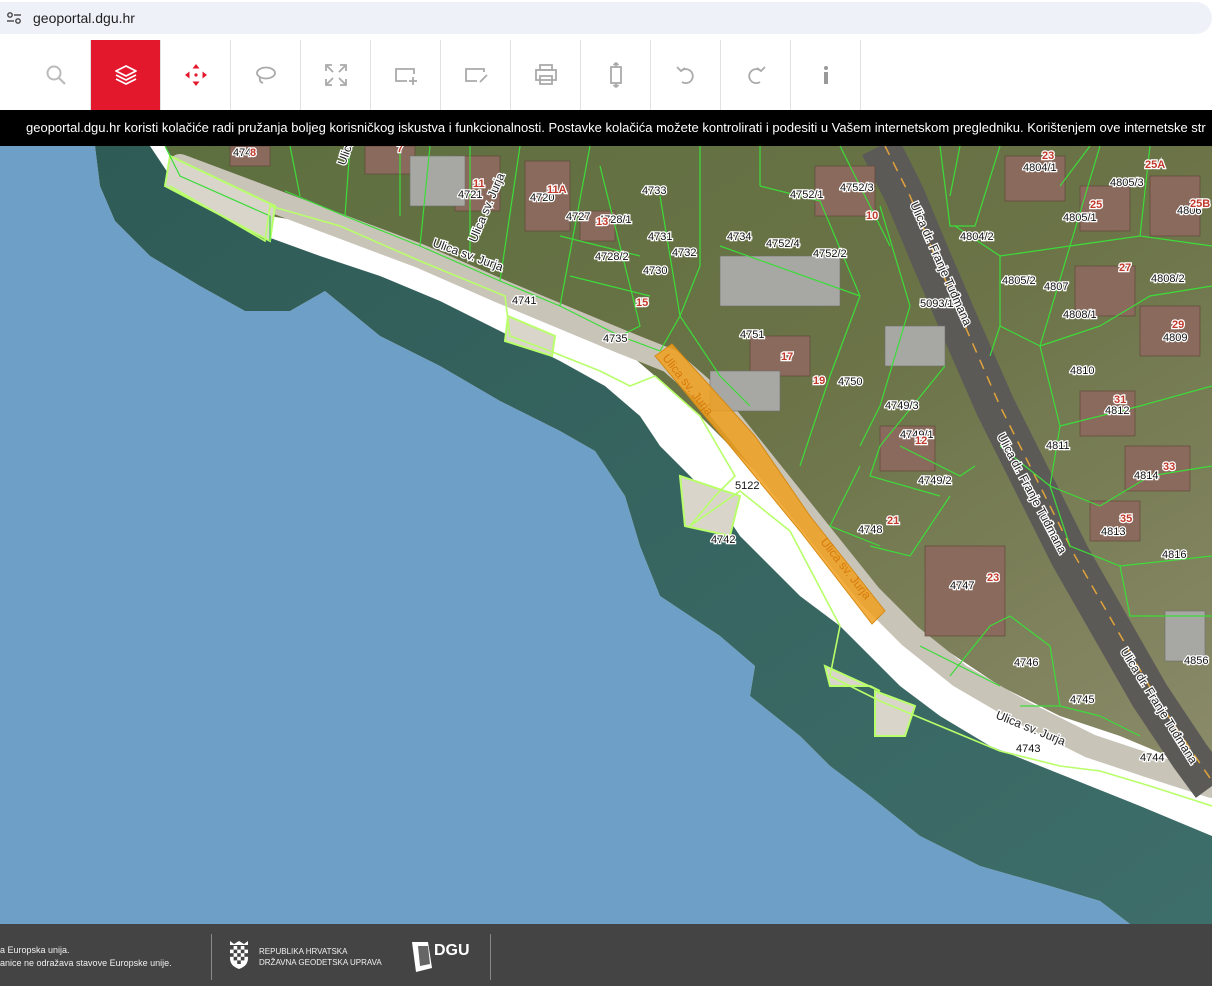  What do you see at coordinates (35, 950) in the screenshot?
I see `eu-disclaimer-line: a Europska unija.` at bounding box center [35, 950].